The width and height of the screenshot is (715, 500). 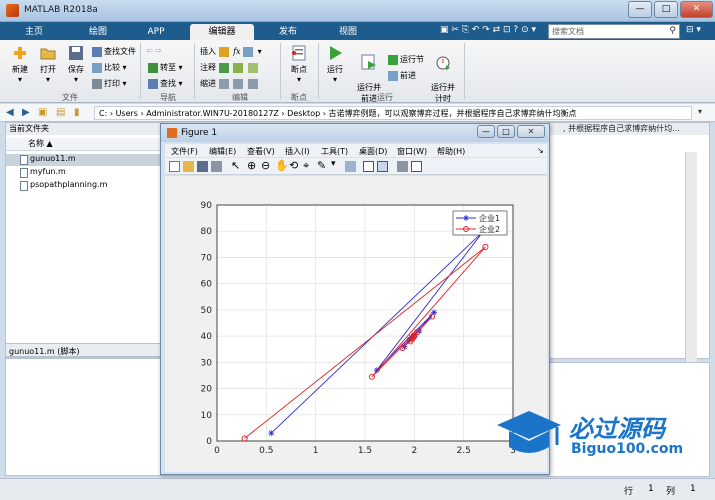 What do you see at coordinates (165, 83) in the screenshot?
I see `find-button: 查找 ▾` at bounding box center [165, 83].